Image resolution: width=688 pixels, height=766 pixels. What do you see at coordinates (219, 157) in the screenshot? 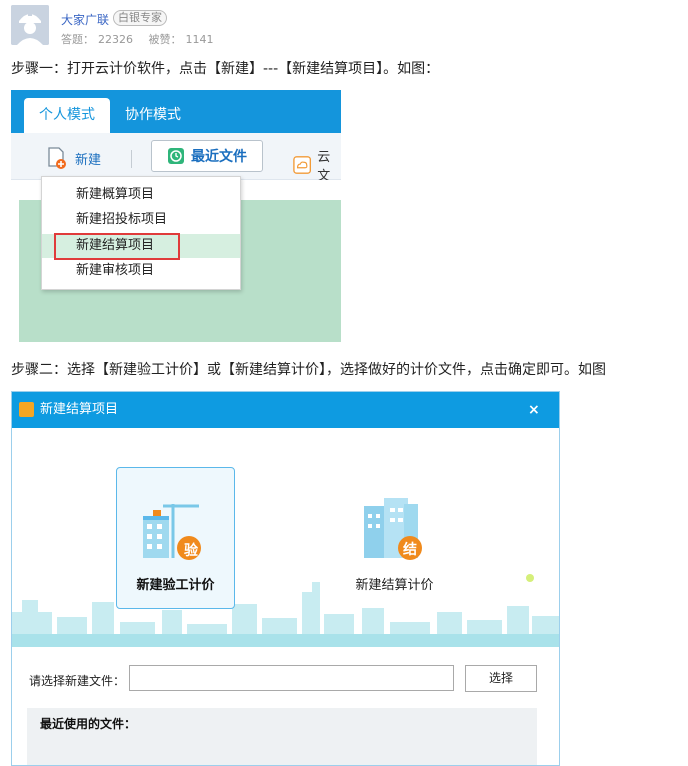
I see `recent-files-label: 最近文件` at bounding box center [219, 157].